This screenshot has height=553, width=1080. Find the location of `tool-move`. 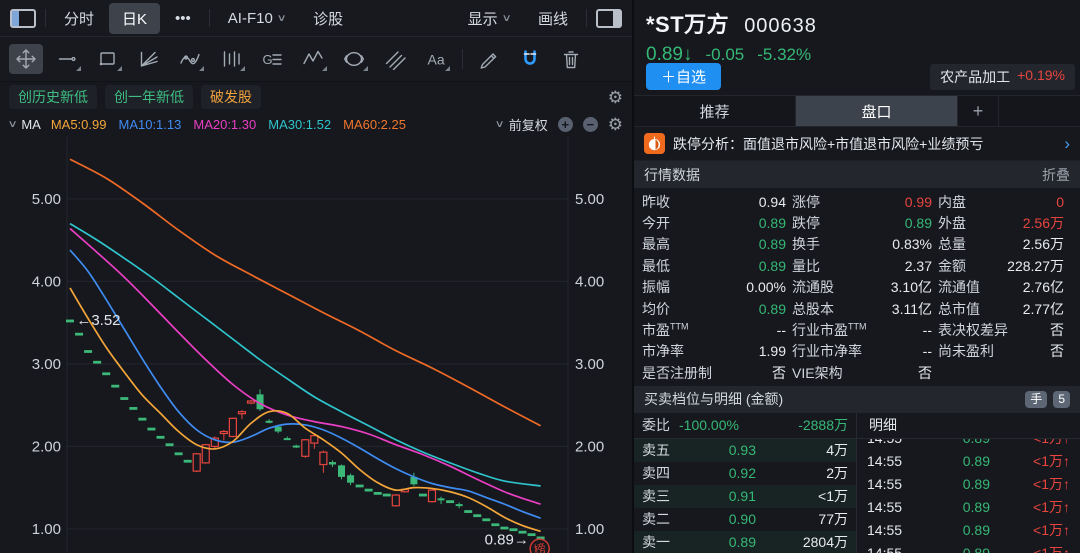

tool-move is located at coordinates (26, 59).